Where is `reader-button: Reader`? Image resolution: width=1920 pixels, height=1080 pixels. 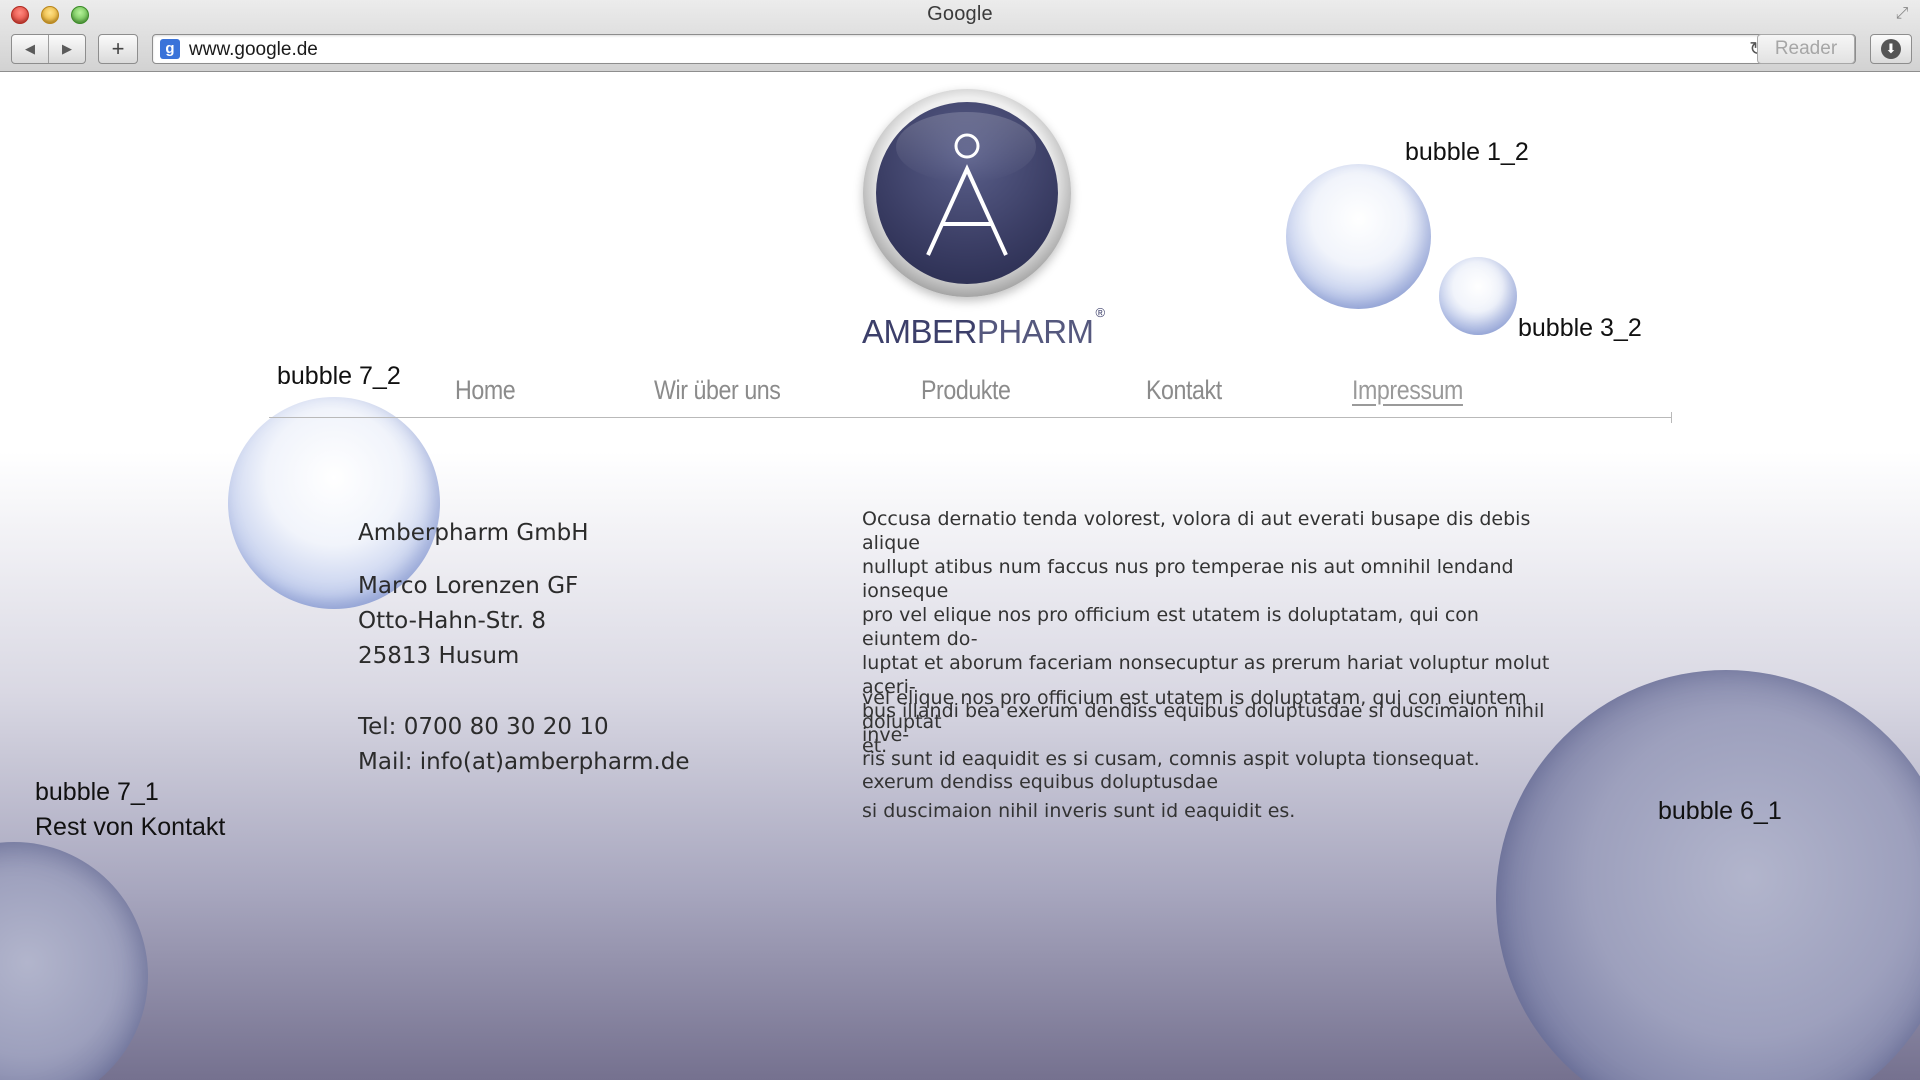
reader-button: Reader is located at coordinates (1806, 49).